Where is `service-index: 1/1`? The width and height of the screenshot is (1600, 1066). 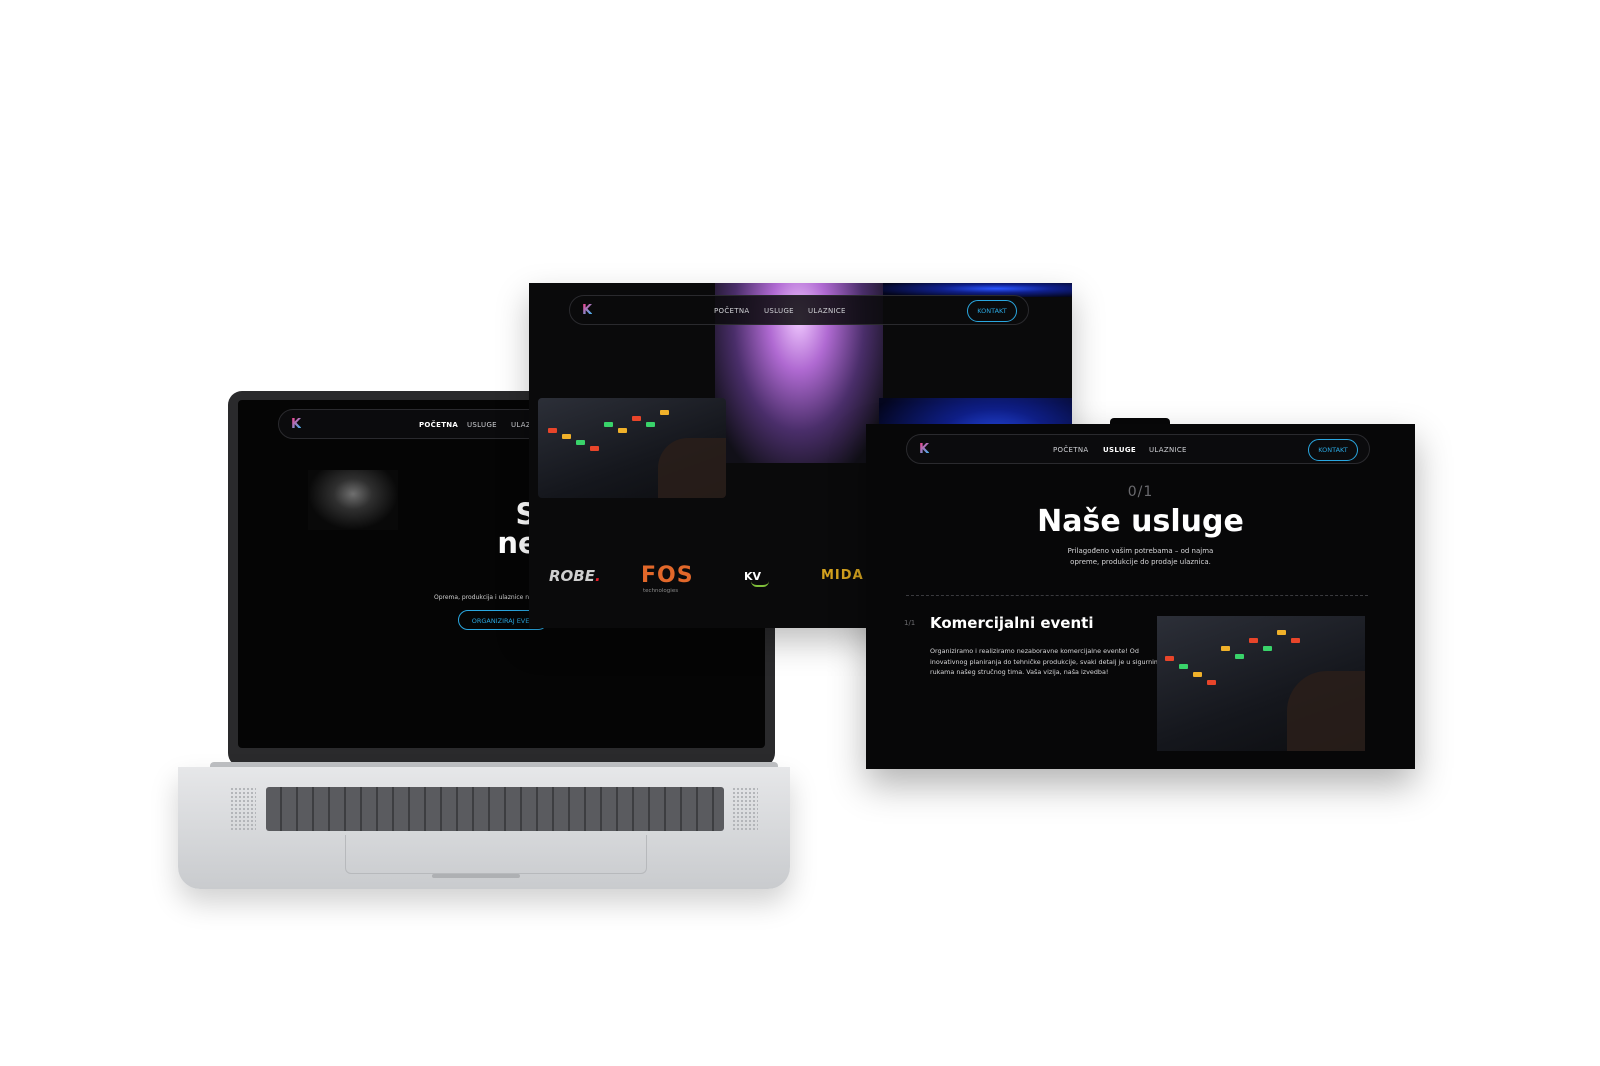 service-index: 1/1 is located at coordinates (910, 623).